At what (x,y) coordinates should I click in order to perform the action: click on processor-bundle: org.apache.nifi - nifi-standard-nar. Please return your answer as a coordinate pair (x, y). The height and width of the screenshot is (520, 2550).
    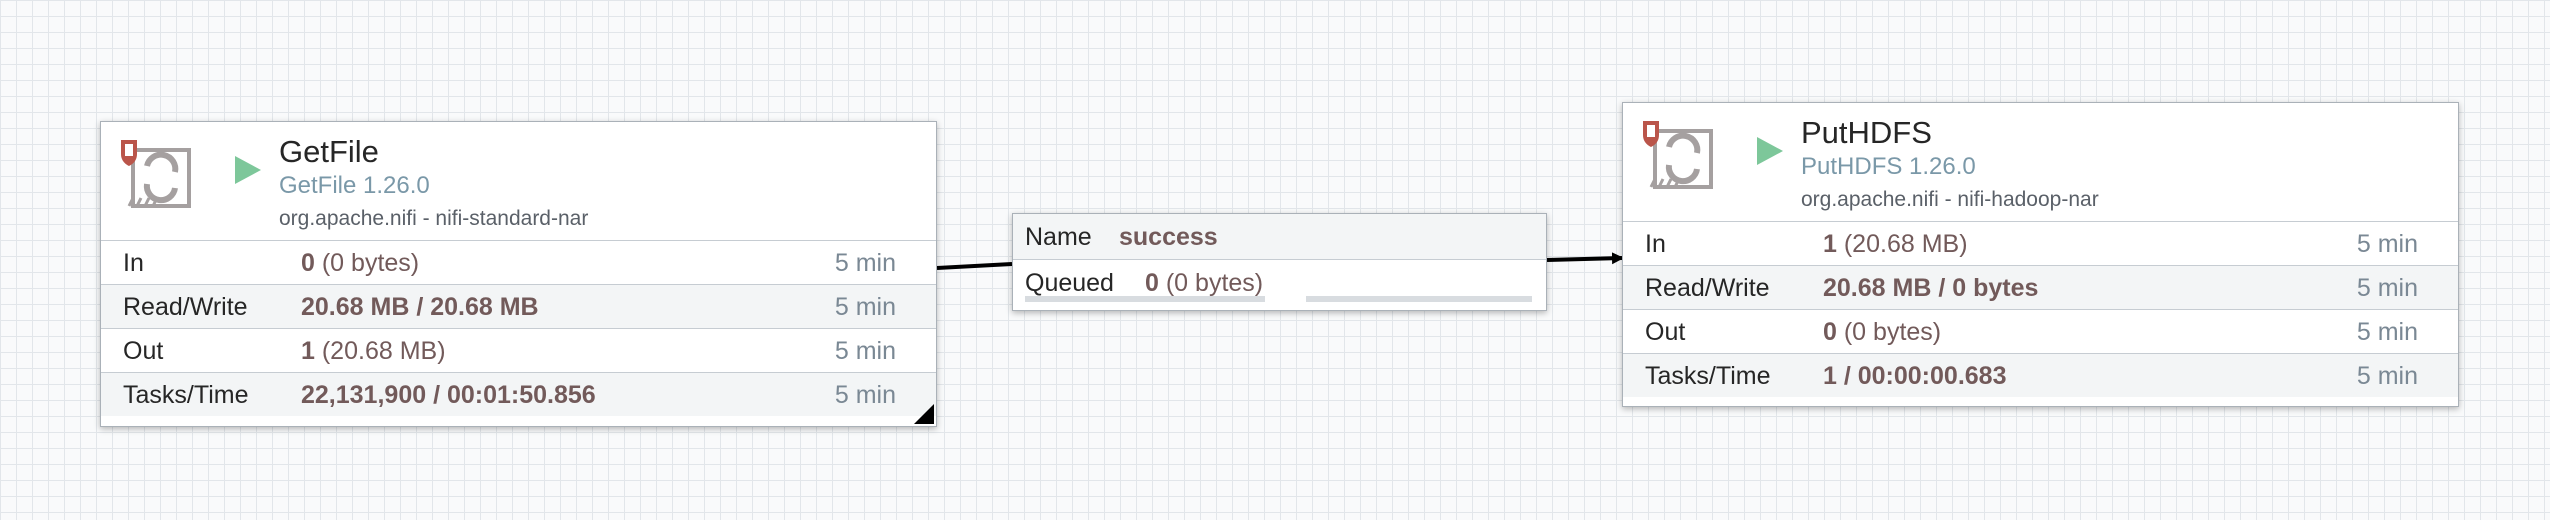
    Looking at the image, I should click on (434, 218).